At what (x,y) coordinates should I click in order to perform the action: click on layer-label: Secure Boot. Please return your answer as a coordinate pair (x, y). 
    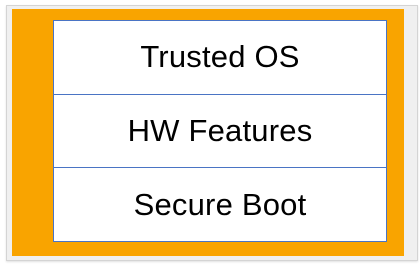
    Looking at the image, I should click on (220, 204).